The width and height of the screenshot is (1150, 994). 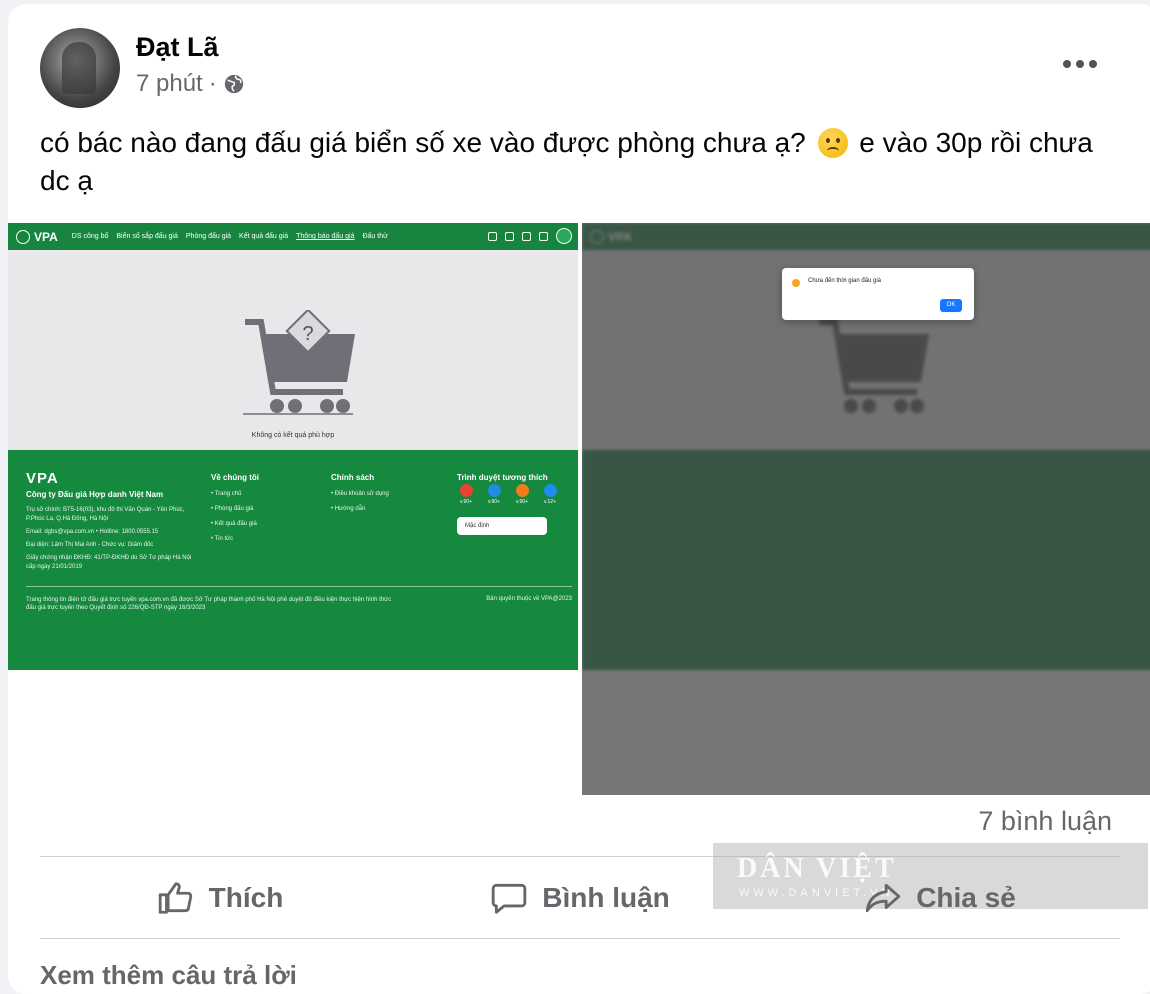 I want to click on browser-item: v.12+, so click(x=550, y=494).